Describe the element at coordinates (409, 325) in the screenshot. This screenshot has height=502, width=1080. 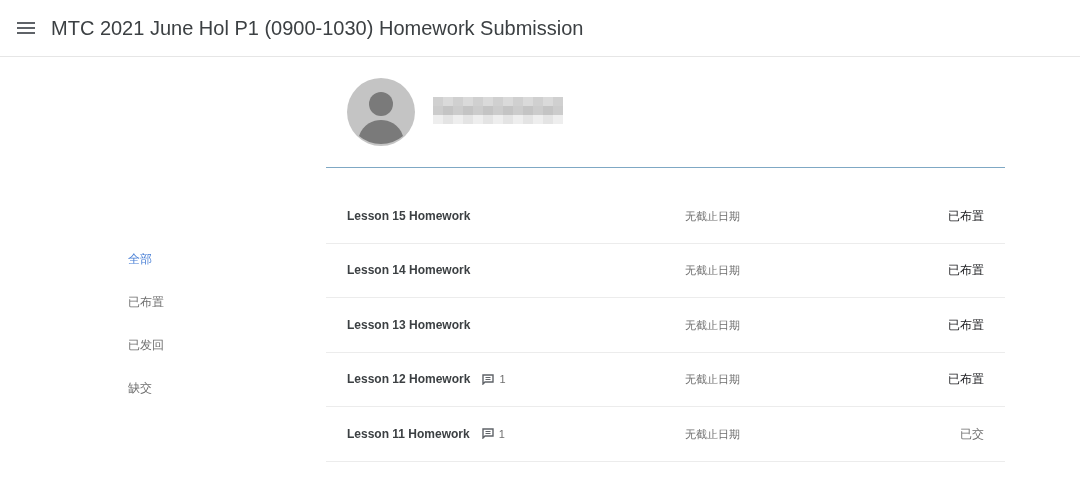
I see `assignment-title: Lesson 13 Homework` at that location.